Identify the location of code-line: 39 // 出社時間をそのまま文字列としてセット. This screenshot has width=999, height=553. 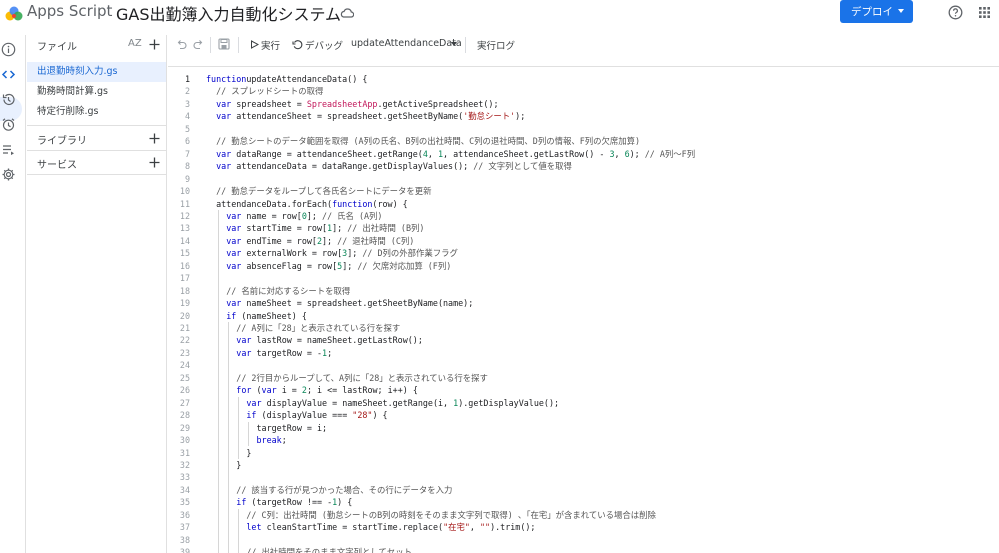
(583, 549).